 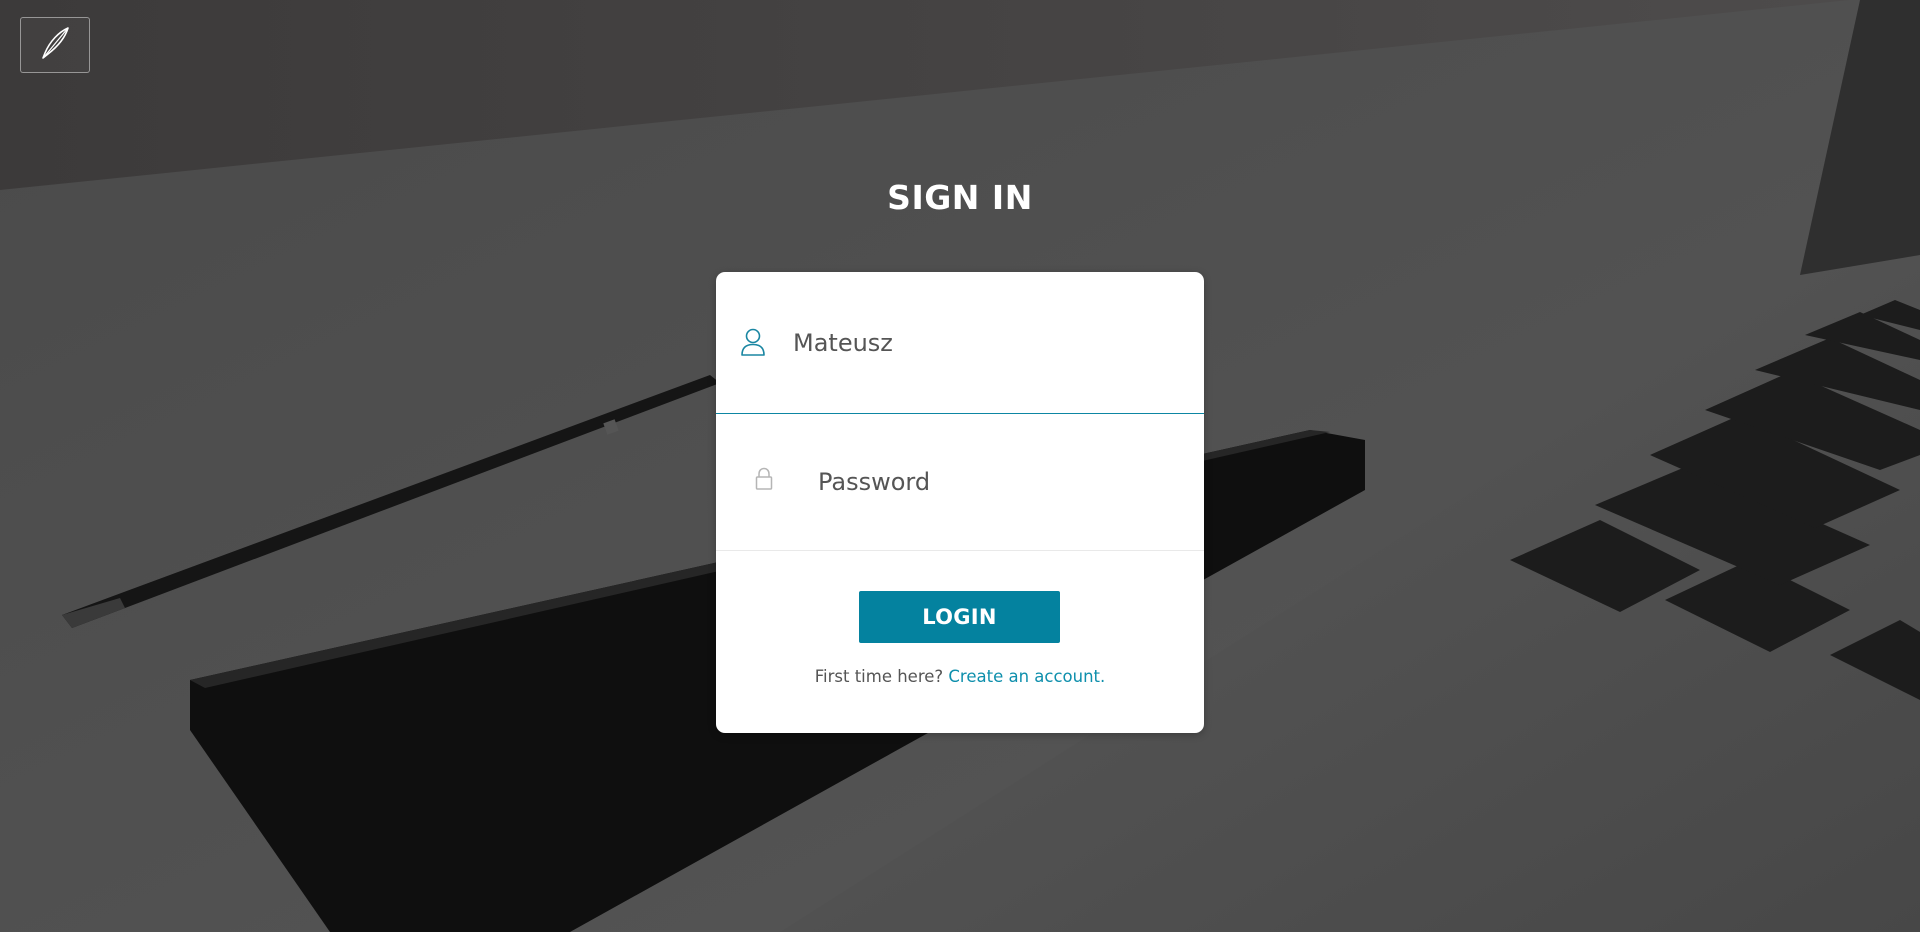 I want to click on user-icon, so click(x=753, y=342).